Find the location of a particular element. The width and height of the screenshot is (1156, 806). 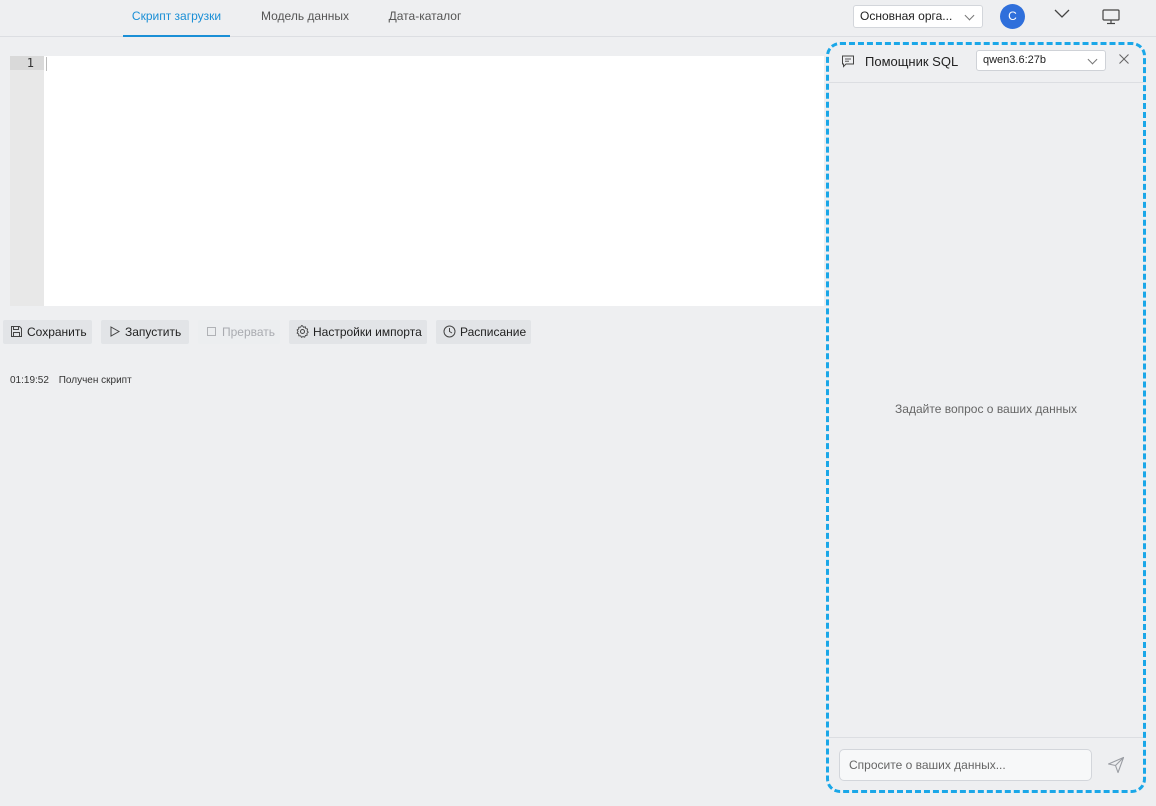

abort-button-label: Прервать is located at coordinates (249, 332).